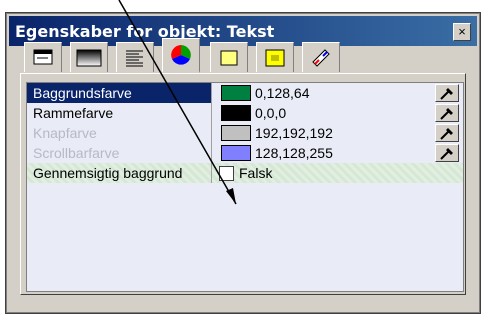 The width and height of the screenshot is (483, 323). I want to click on tab-yellow-box, so click(229, 57).